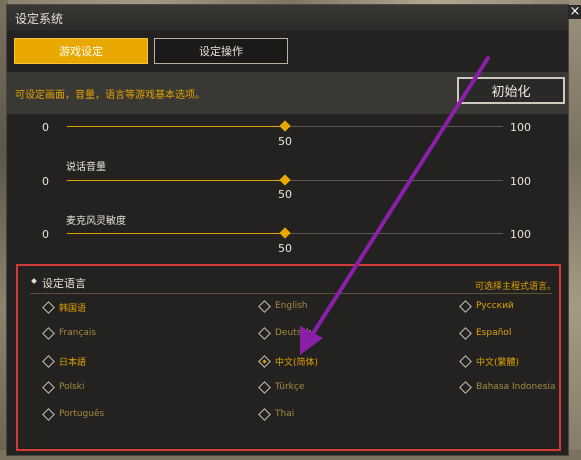  I want to click on language-option-chinese-traditional: 中文(繁體), so click(489, 361).